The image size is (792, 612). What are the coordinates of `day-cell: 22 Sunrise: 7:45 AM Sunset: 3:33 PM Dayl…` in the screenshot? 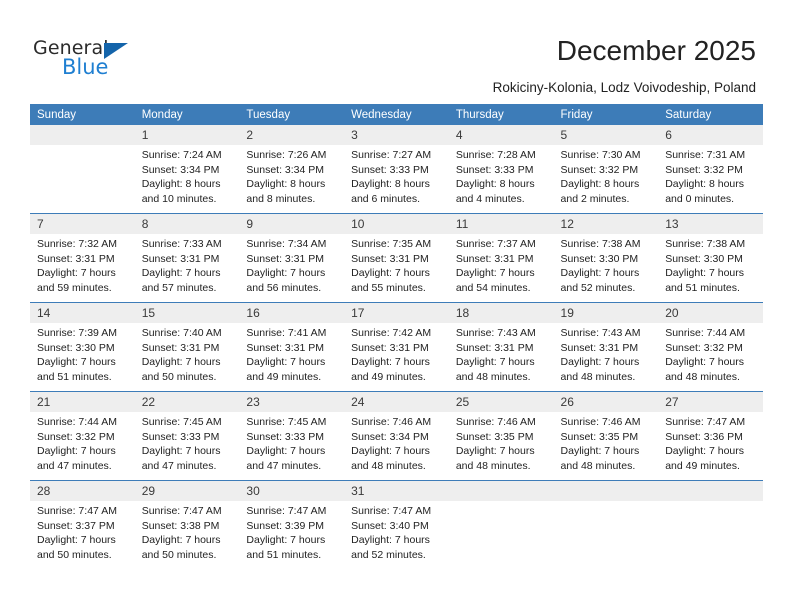 It's located at (187, 436).